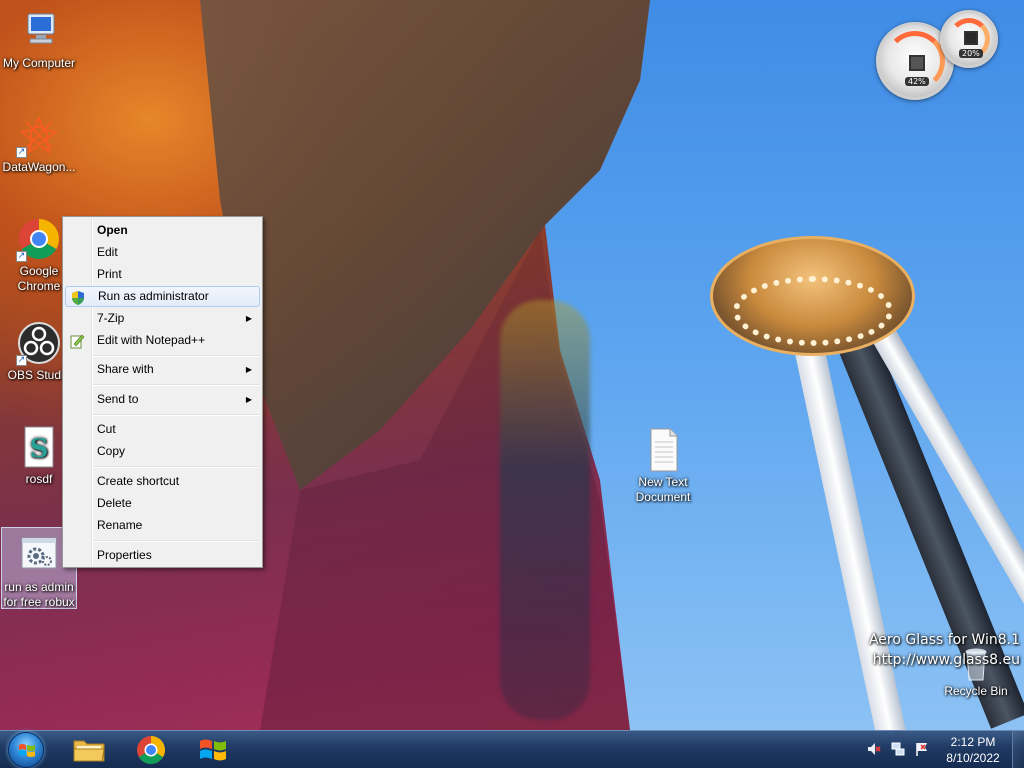 The image size is (1024, 768). I want to click on desktop-icon-label: Recycle Bin, so click(976, 691).